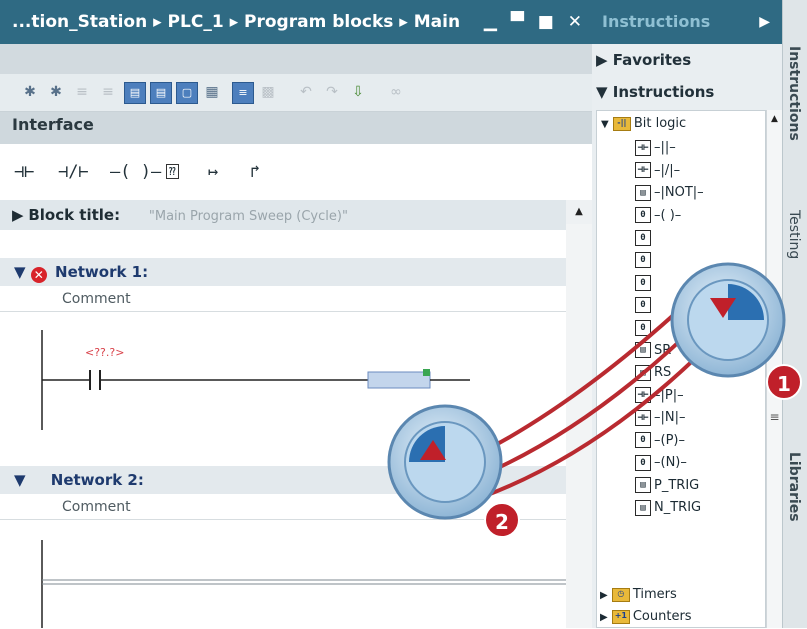  I want to click on mouse-press-icon, so click(728, 320).